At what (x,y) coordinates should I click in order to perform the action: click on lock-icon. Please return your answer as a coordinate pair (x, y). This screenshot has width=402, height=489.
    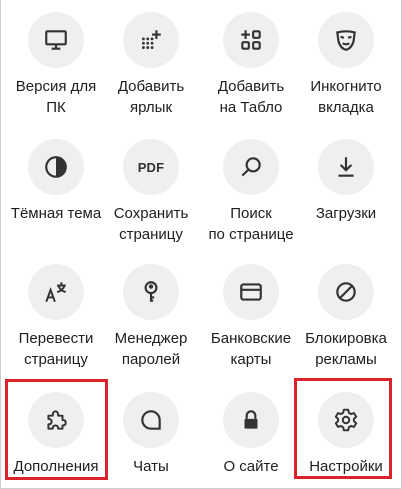
    Looking at the image, I should click on (251, 419).